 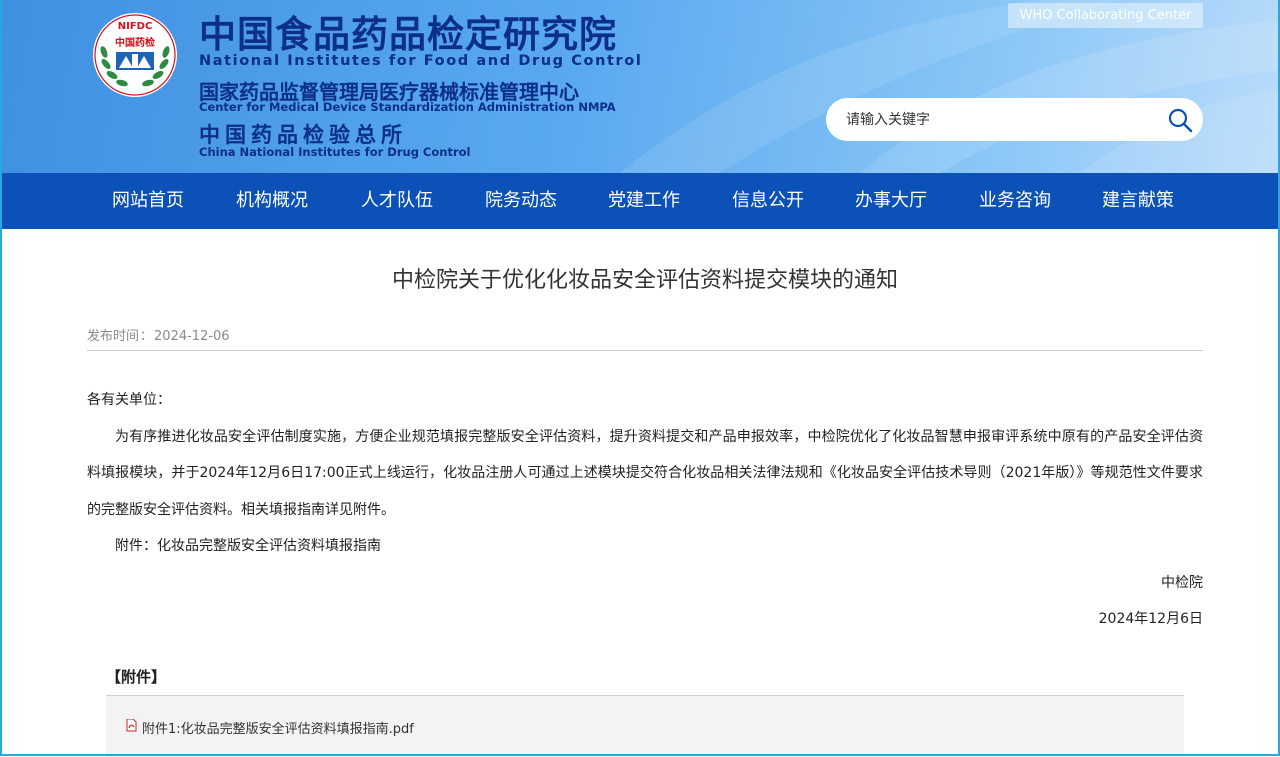 What do you see at coordinates (192, 336) in the screenshot?
I see `publish-date: 2024-12-06` at bounding box center [192, 336].